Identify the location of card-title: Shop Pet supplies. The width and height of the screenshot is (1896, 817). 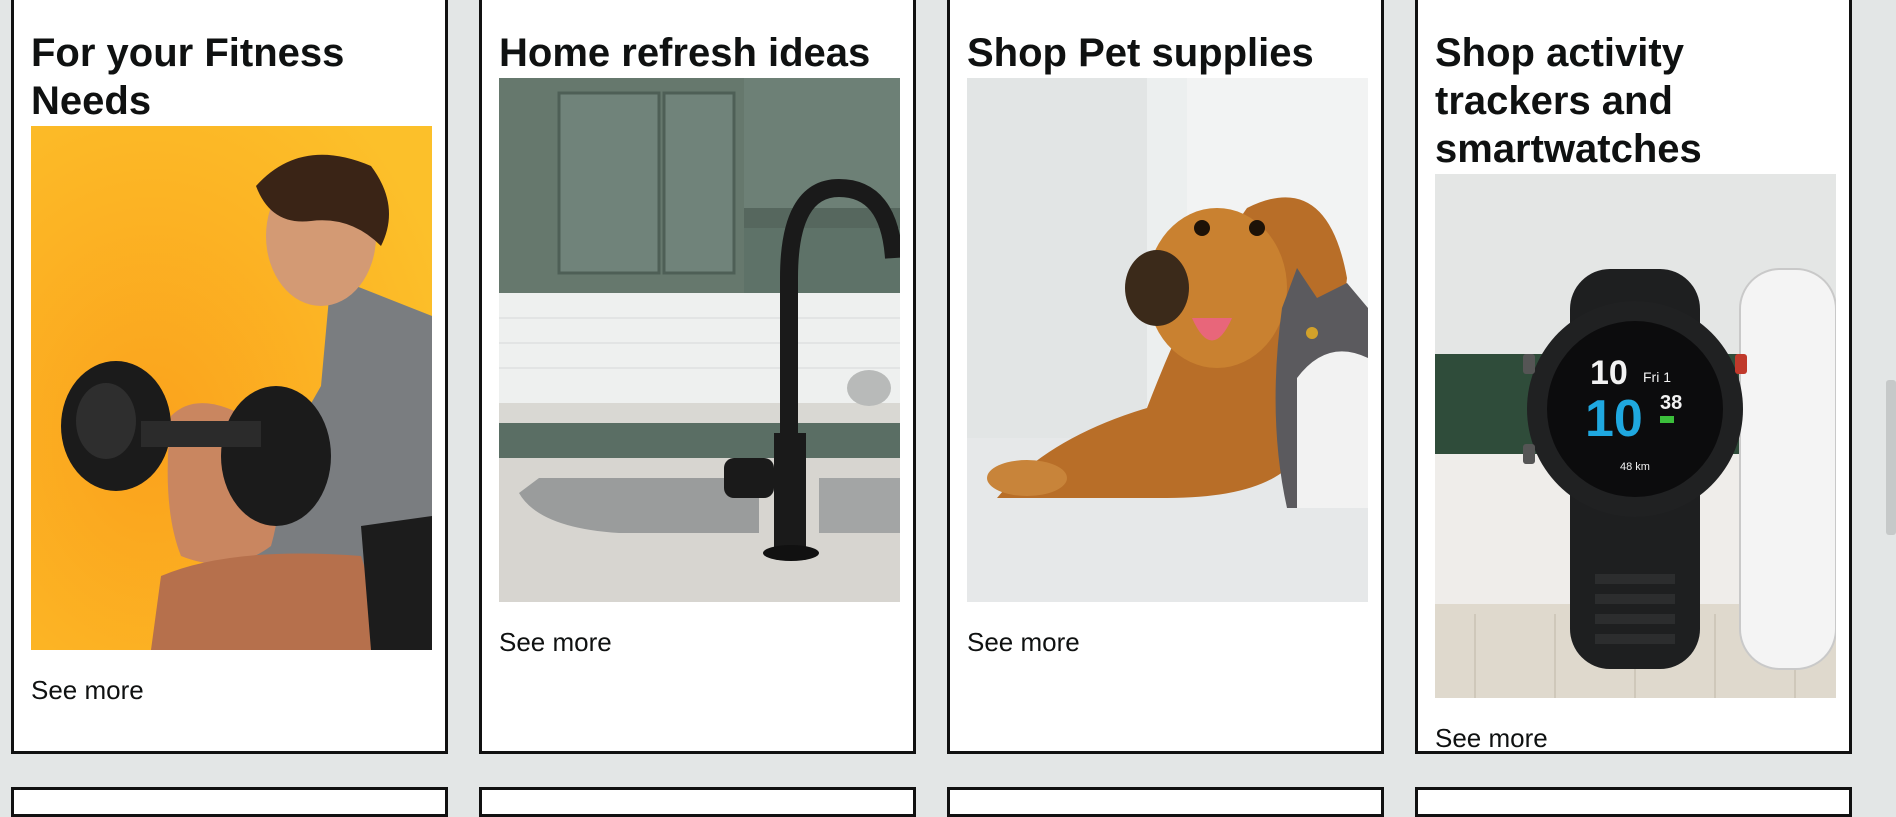
(1140, 53).